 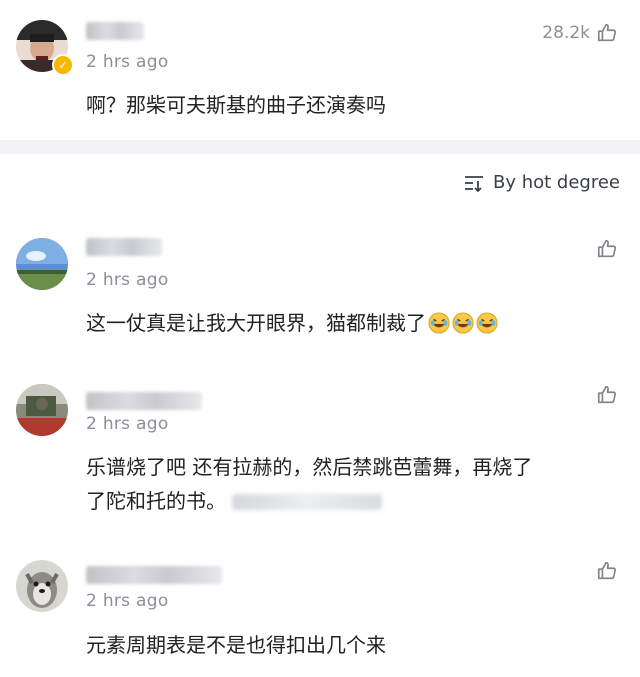 I want to click on comment-text-line-2: 了陀和托的书。, so click(x=156, y=501).